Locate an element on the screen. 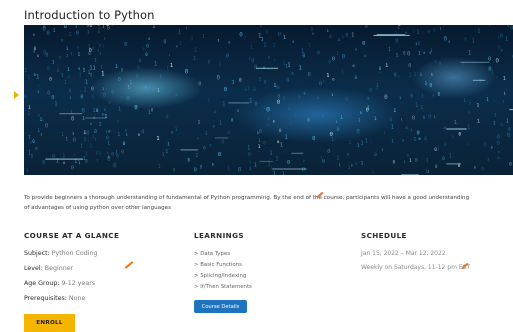 This screenshot has width=513, height=332. glance-heading: COURSE AT A GLANCE is located at coordinates (72, 235).